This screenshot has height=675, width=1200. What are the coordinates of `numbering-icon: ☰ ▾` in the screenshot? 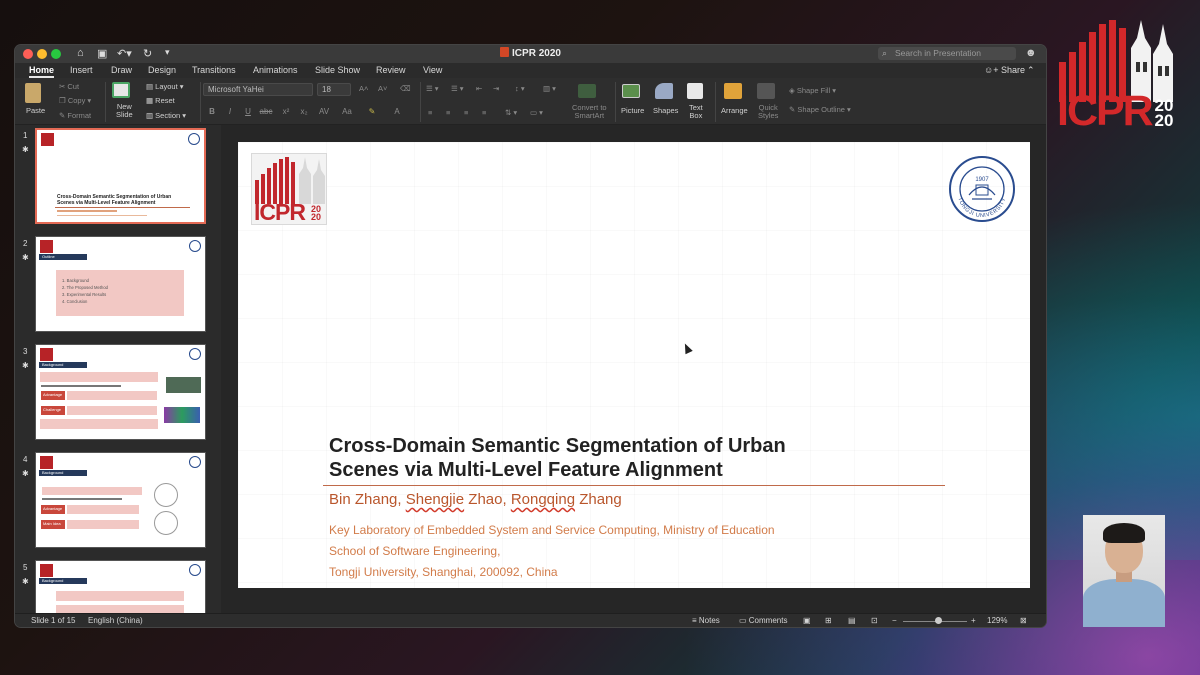 It's located at (457, 88).